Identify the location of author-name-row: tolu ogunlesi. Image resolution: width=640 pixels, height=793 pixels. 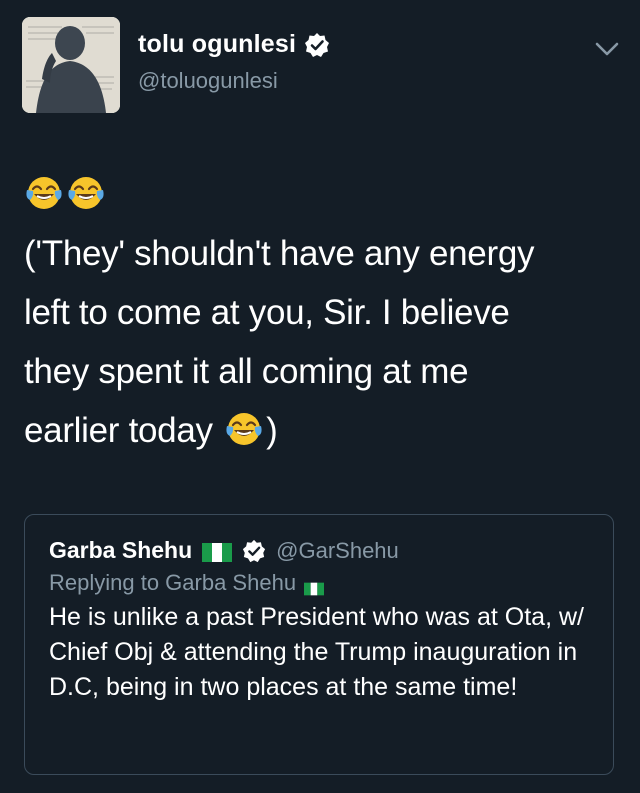
(234, 44).